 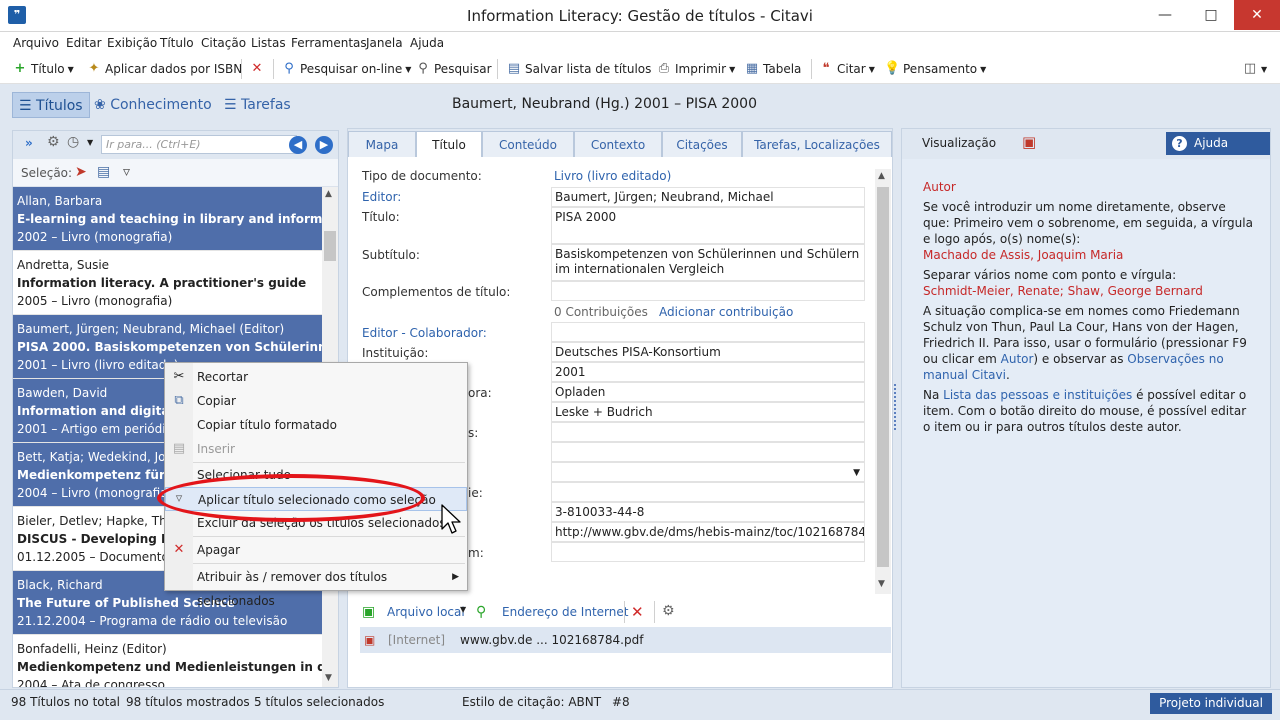 What do you see at coordinates (565, 612) in the screenshot?
I see `web-address-link: Endereço de Internet` at bounding box center [565, 612].